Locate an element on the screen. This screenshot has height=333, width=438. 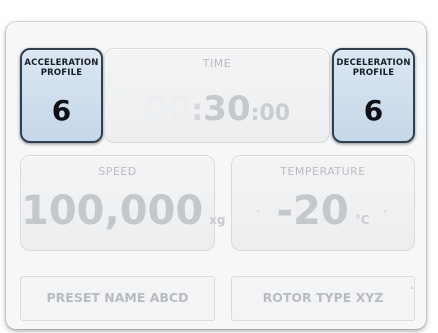
temperature-label: TEMPERATURE is located at coordinates (323, 171).